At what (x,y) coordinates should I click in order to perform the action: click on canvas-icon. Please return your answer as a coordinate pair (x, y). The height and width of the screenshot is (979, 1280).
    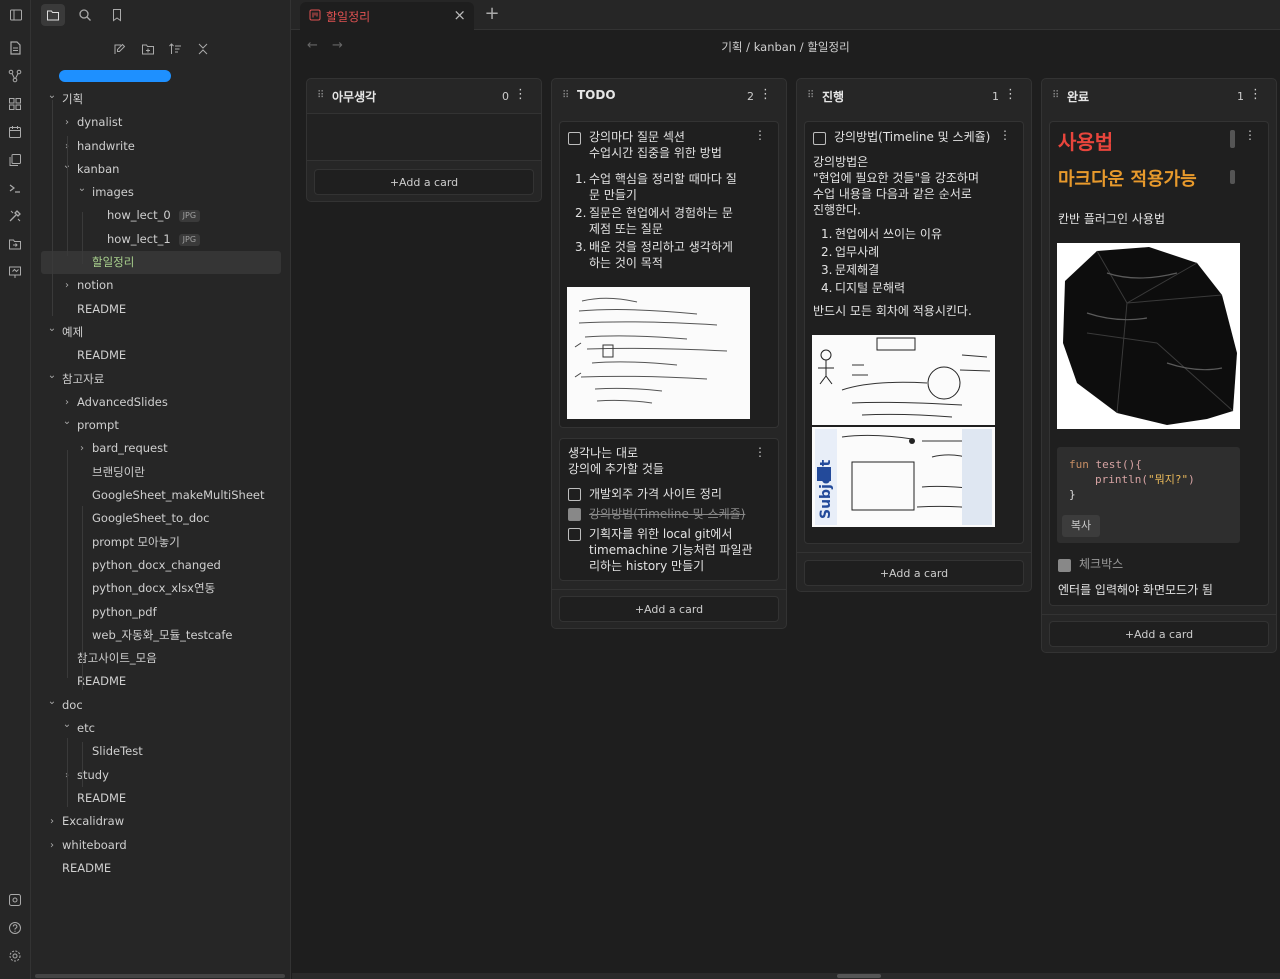
    Looking at the image, I should click on (15, 104).